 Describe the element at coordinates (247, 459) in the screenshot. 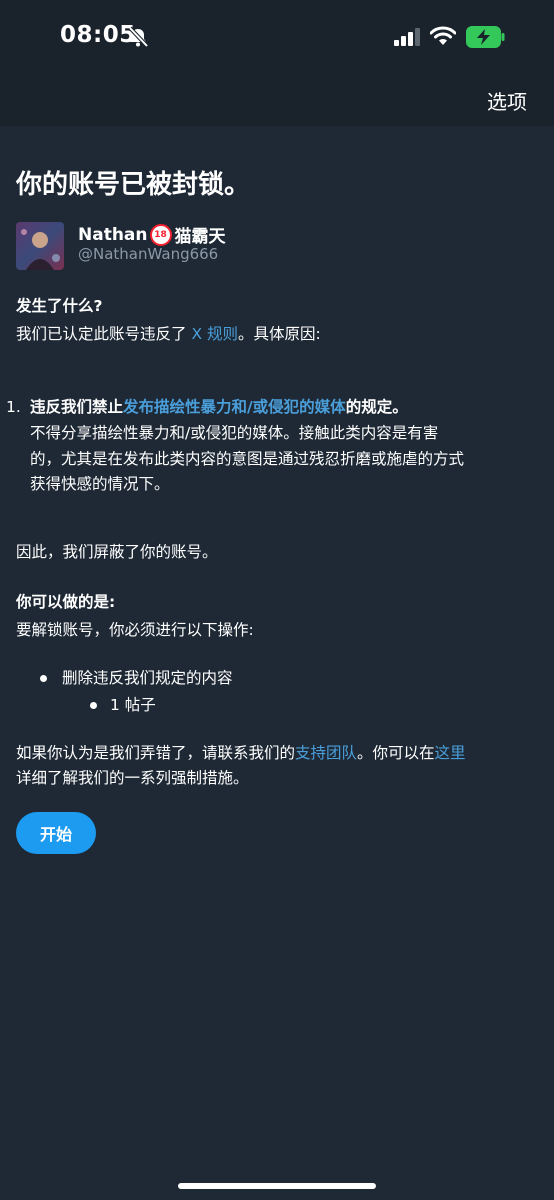

I see `violation-desc-line2: 的，尤其是在发布此类内容的意图是通过残忍折磨或施虐的方式` at that location.